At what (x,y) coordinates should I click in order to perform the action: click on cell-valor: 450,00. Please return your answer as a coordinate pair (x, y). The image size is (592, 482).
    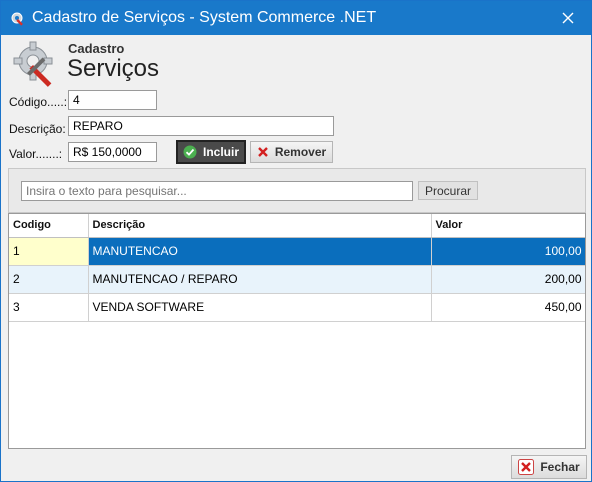
    Looking at the image, I should click on (508, 307).